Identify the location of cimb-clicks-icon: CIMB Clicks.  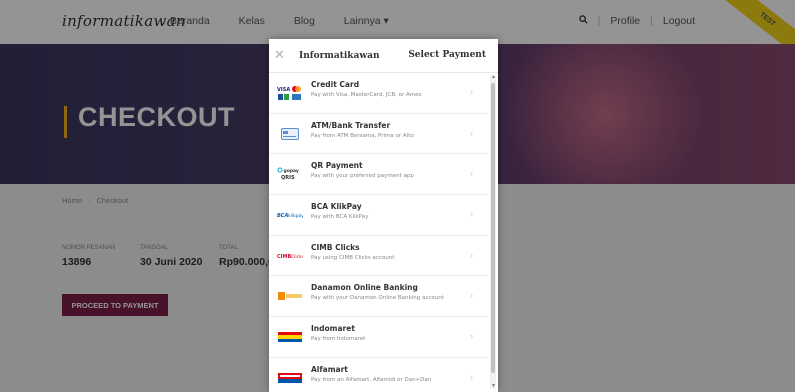
(290, 256).